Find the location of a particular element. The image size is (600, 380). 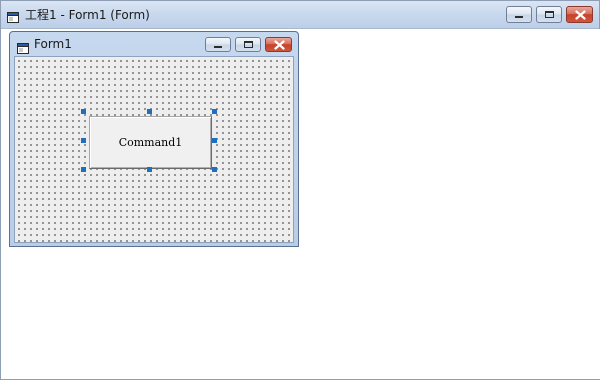

outer-titlebar: 工程1 - Form1 (Form) is located at coordinates (300, 15).